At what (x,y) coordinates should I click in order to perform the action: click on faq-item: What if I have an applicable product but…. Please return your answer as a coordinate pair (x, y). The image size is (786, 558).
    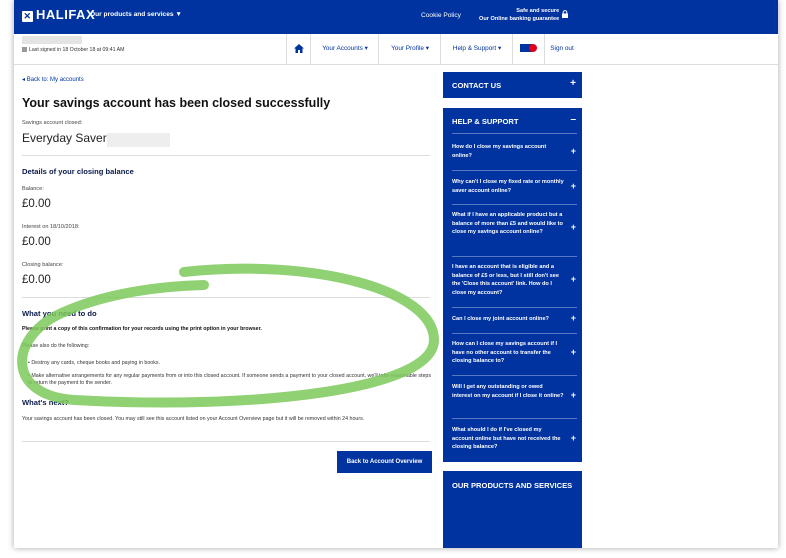
    Looking at the image, I should click on (512, 231).